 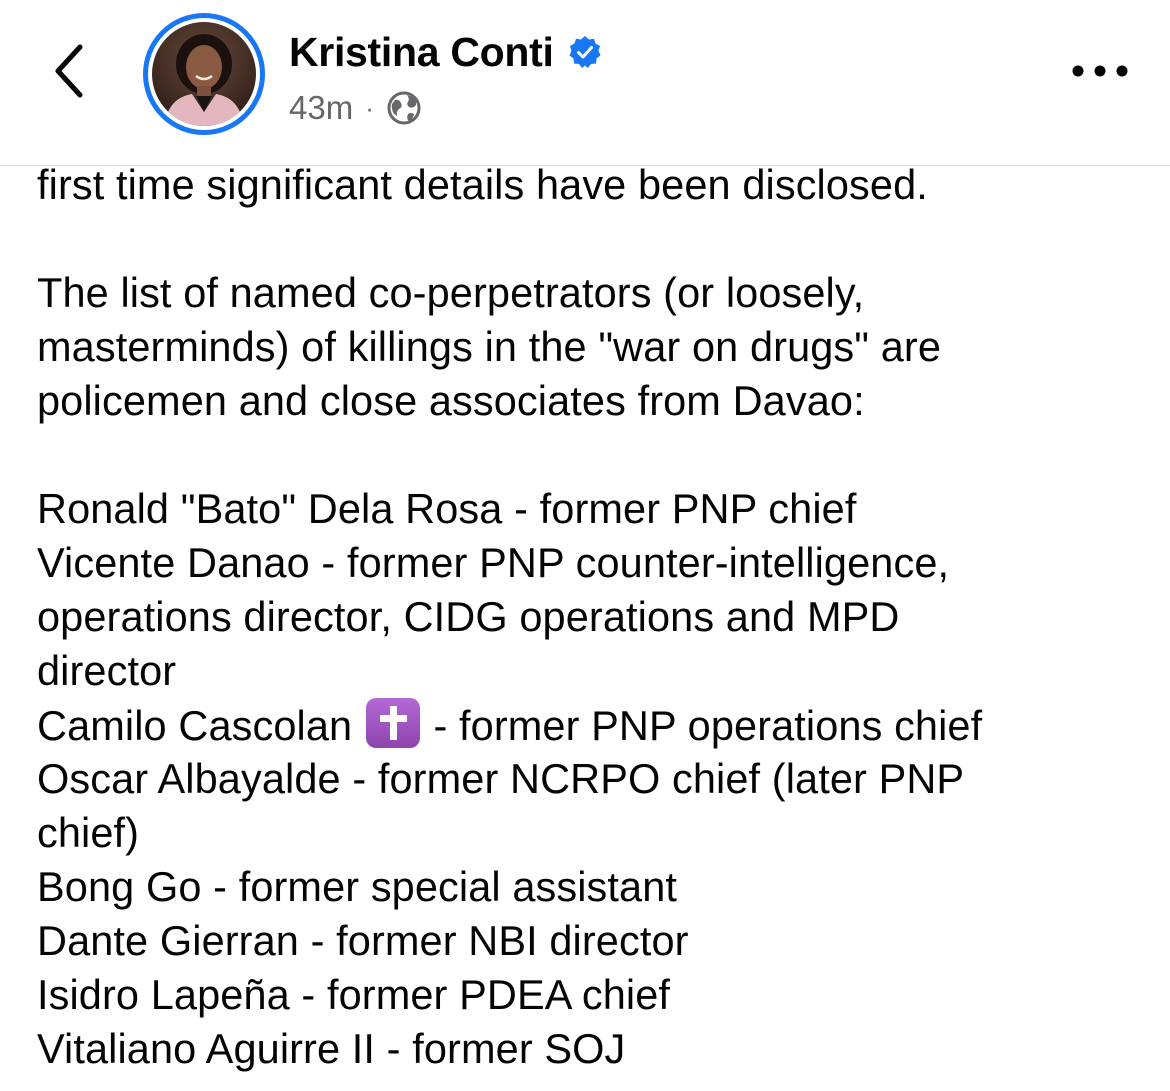 What do you see at coordinates (321, 108) in the screenshot?
I see `post-timestamp: 43m` at bounding box center [321, 108].